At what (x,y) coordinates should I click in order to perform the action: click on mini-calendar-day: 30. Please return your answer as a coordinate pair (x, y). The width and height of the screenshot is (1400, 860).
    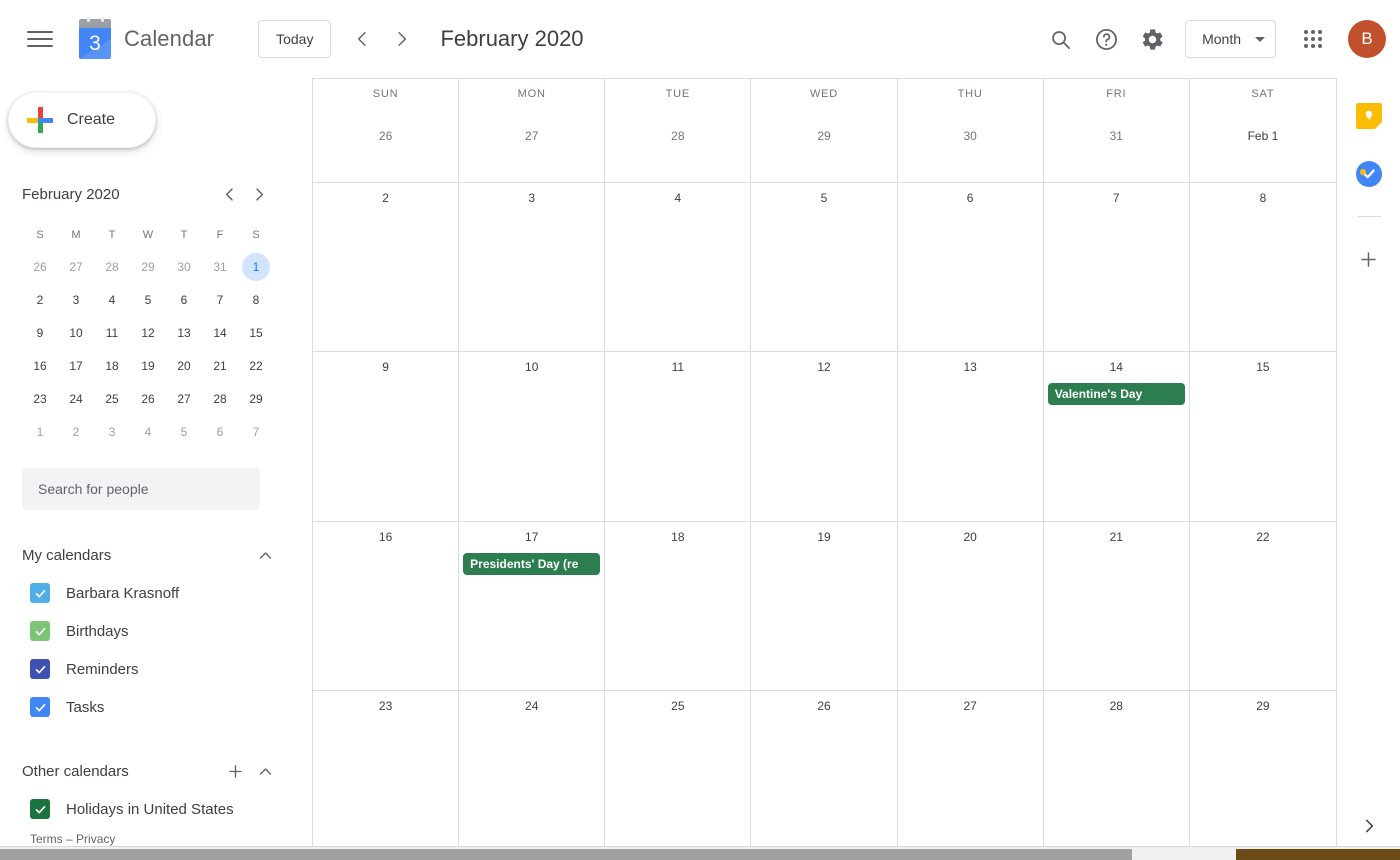
    Looking at the image, I should click on (184, 266).